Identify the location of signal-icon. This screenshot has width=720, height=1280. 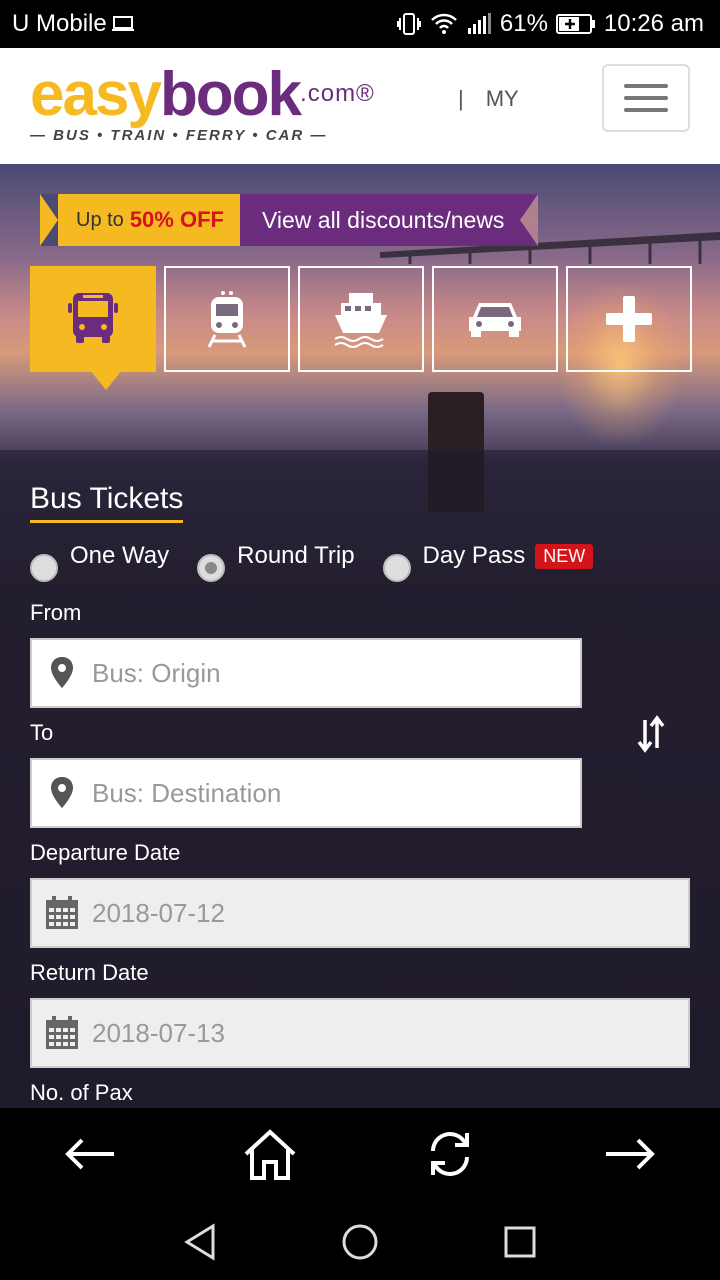
(479, 23).